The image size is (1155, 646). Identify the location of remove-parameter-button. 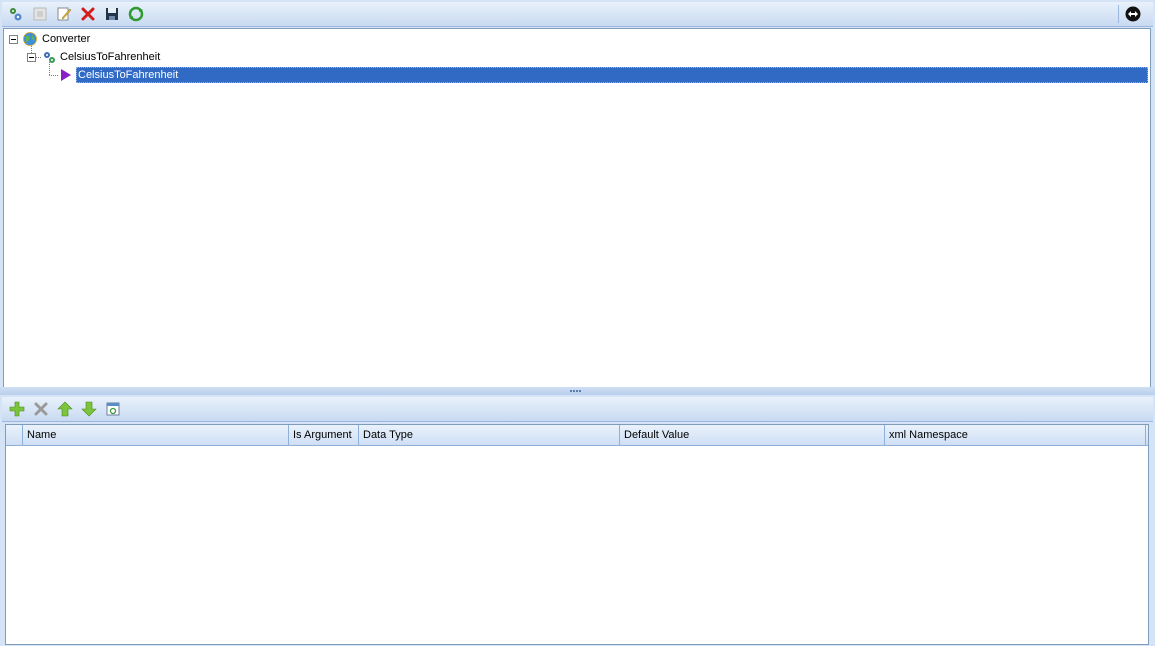
(41, 409).